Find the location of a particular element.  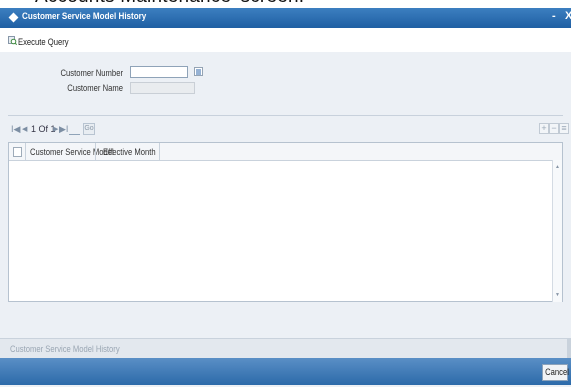

view-row-button: ≡ is located at coordinates (564, 128).